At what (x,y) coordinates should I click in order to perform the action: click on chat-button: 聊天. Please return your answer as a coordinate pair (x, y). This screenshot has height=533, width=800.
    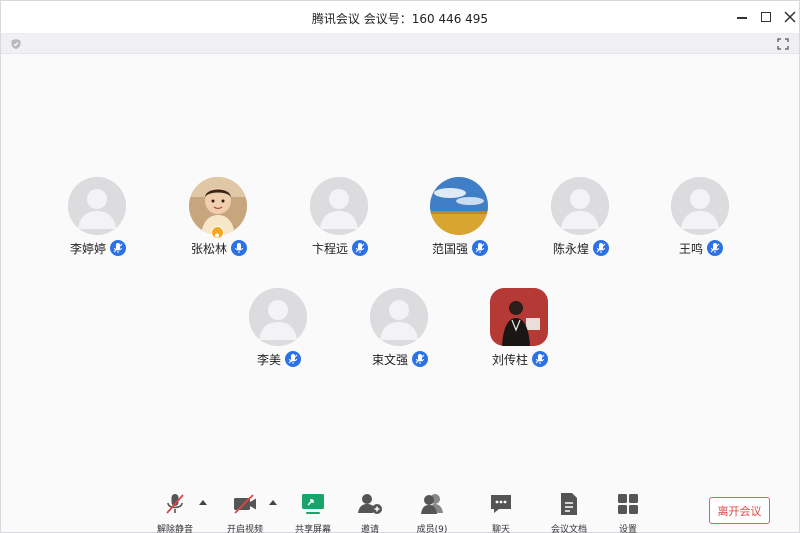
    Looking at the image, I should click on (501, 512).